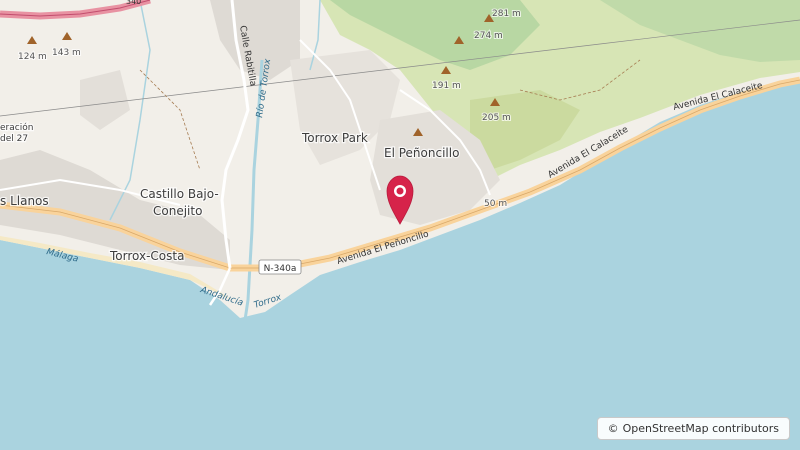 The height and width of the screenshot is (450, 800). I want to click on peak-label-50: 50 m, so click(495, 204).